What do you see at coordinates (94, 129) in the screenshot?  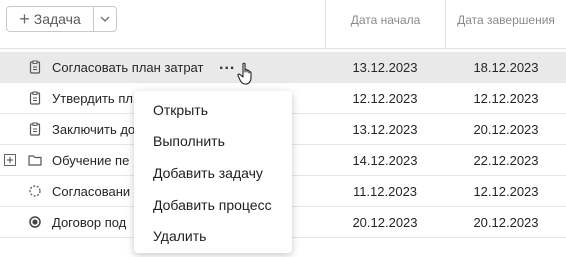 I see `task-name: Заключить до` at bounding box center [94, 129].